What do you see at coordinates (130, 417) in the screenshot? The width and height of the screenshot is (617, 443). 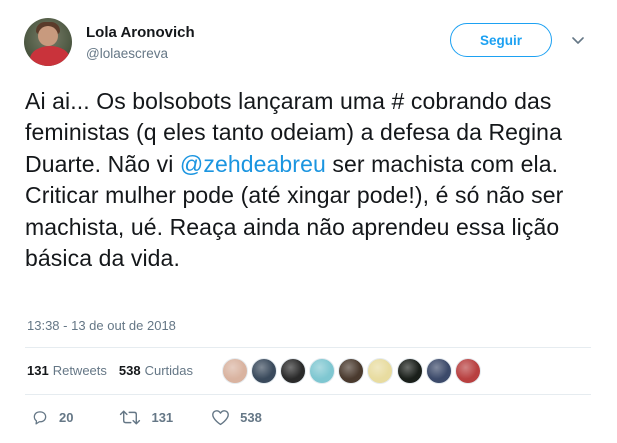 I see `retweet-icon` at bounding box center [130, 417].